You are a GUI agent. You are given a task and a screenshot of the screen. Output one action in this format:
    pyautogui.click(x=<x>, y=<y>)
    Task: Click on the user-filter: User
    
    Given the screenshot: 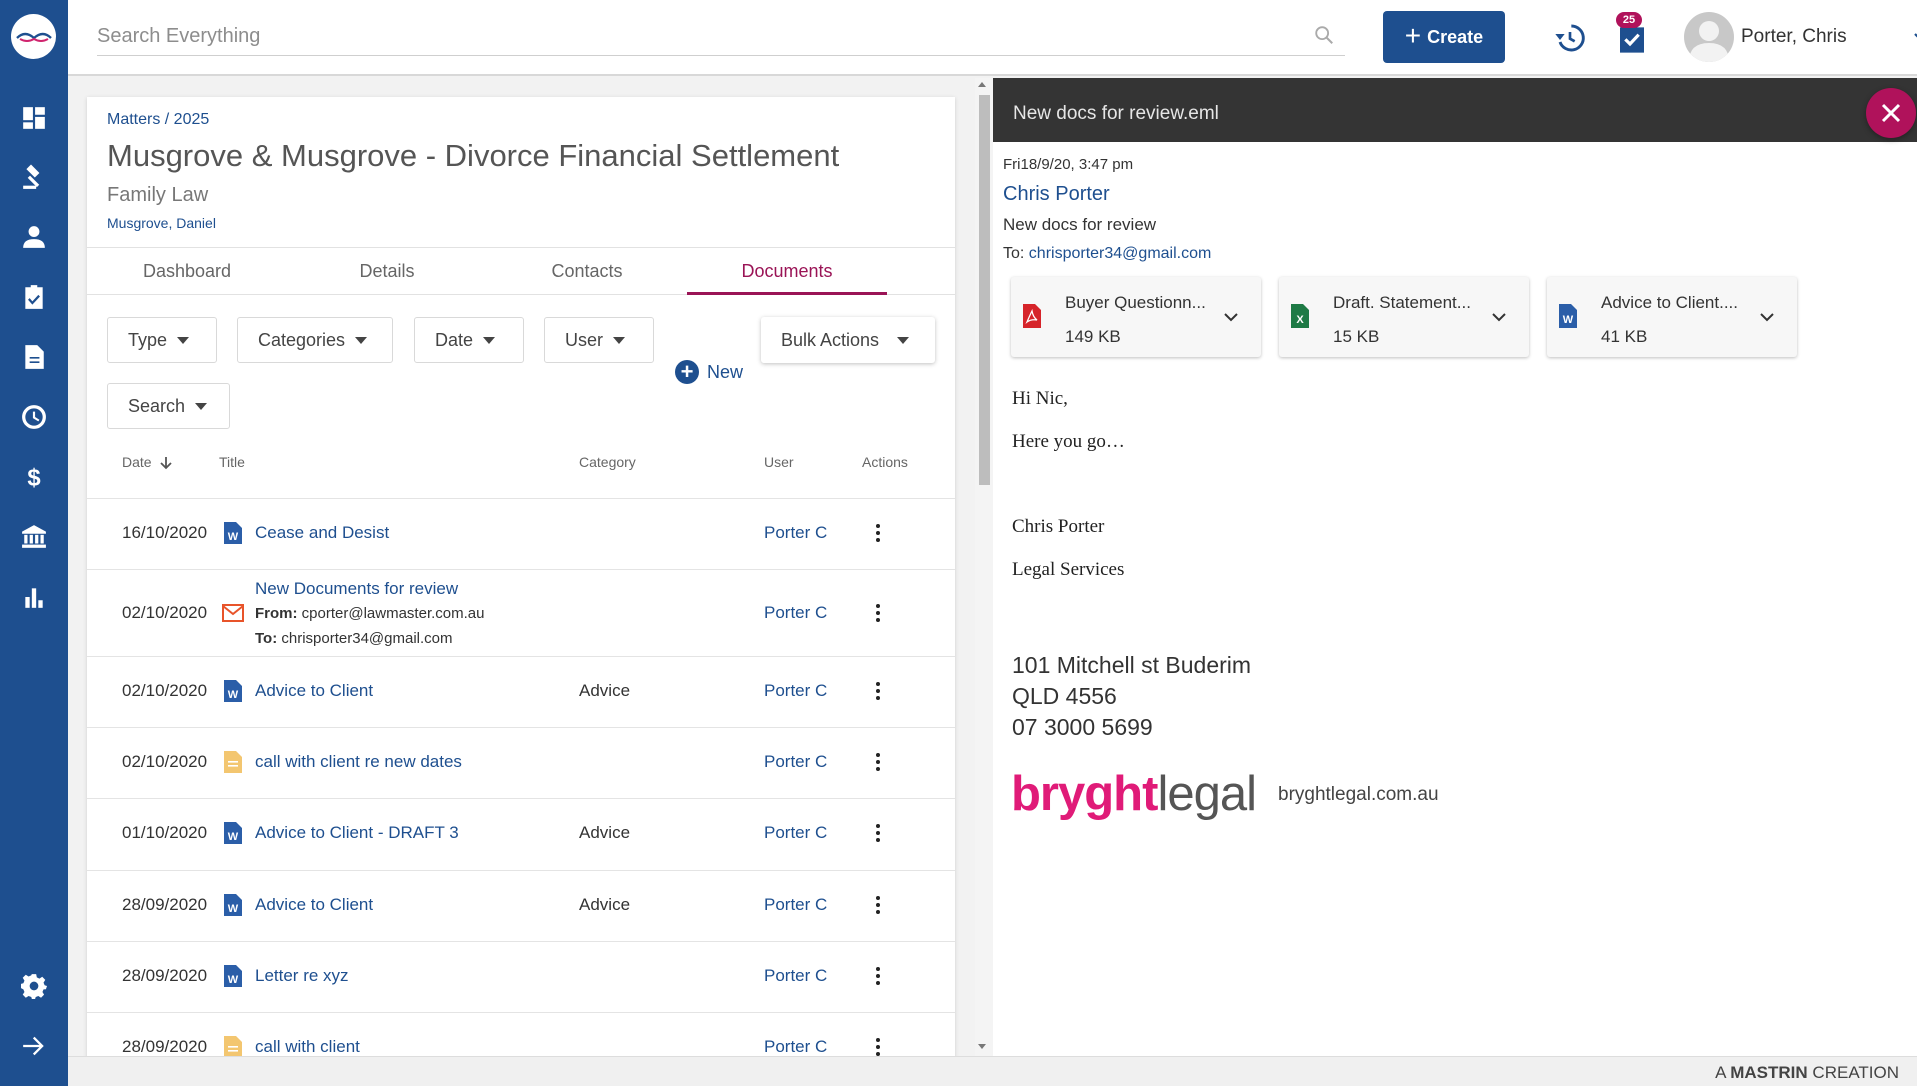 What is the action you would take?
    pyautogui.click(x=599, y=340)
    